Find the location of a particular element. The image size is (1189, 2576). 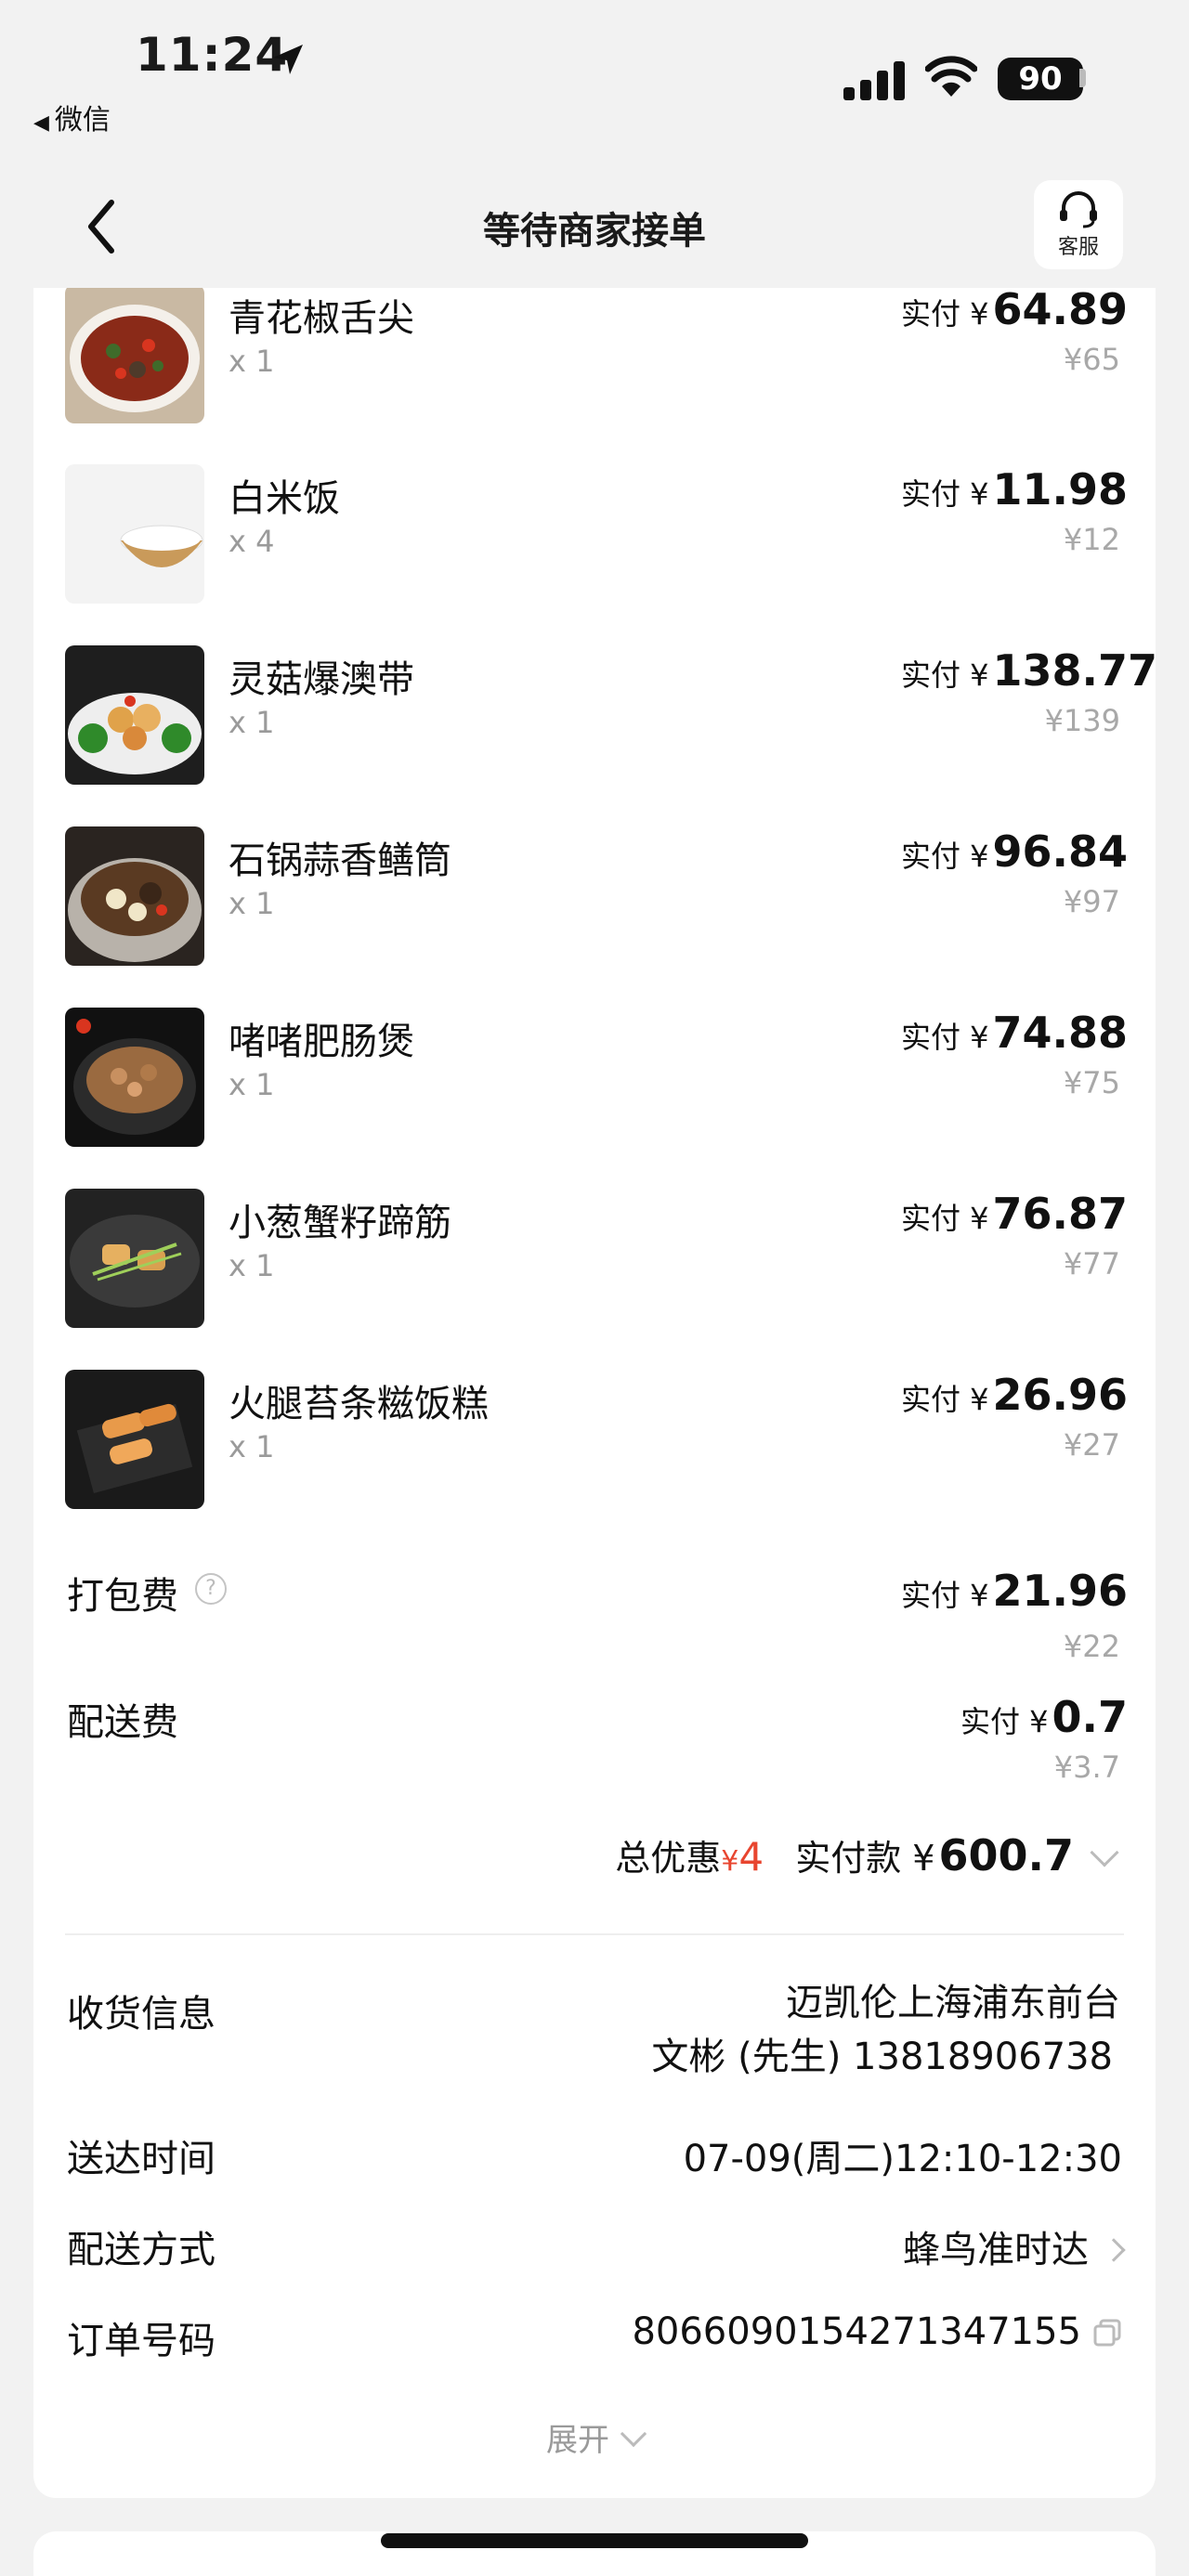

order-totals: 总优惠¥4 实付款 ¥600.7 is located at coordinates (867, 1854).